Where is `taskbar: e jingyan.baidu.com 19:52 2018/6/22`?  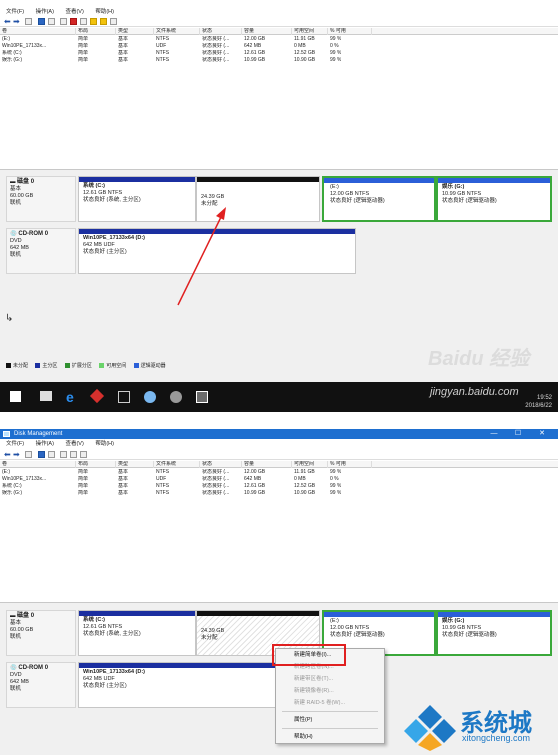 taskbar: e jingyan.baidu.com 19:52 2018/6/22 is located at coordinates (279, 397).